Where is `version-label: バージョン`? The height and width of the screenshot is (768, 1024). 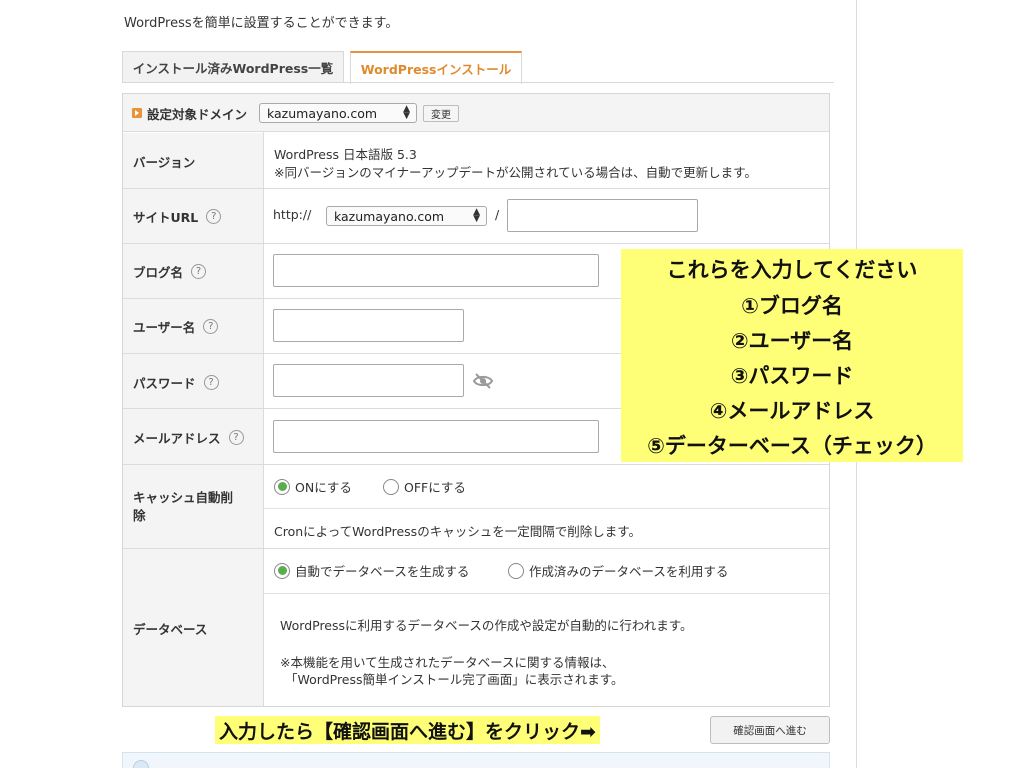
version-label: バージョン is located at coordinates (164, 162).